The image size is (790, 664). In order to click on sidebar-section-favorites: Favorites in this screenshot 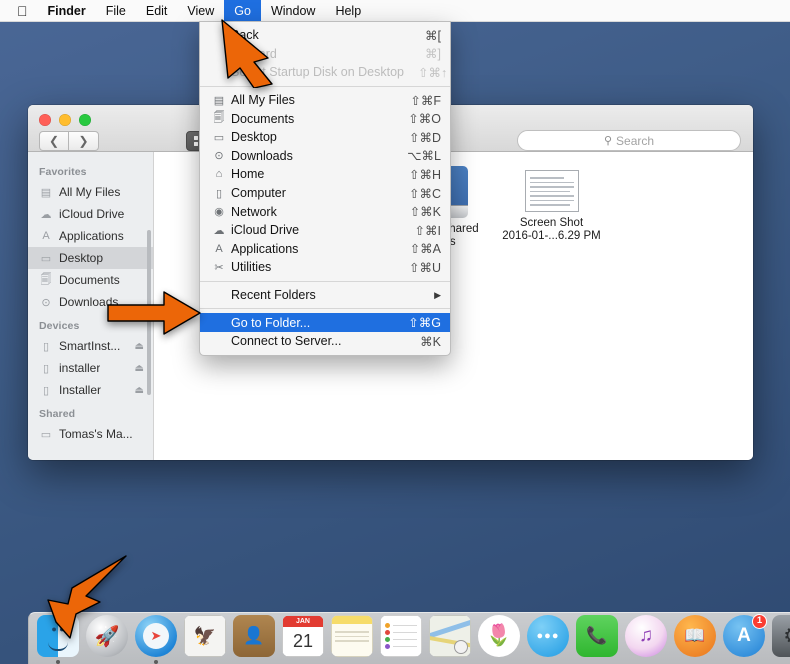, I will do `click(63, 172)`.